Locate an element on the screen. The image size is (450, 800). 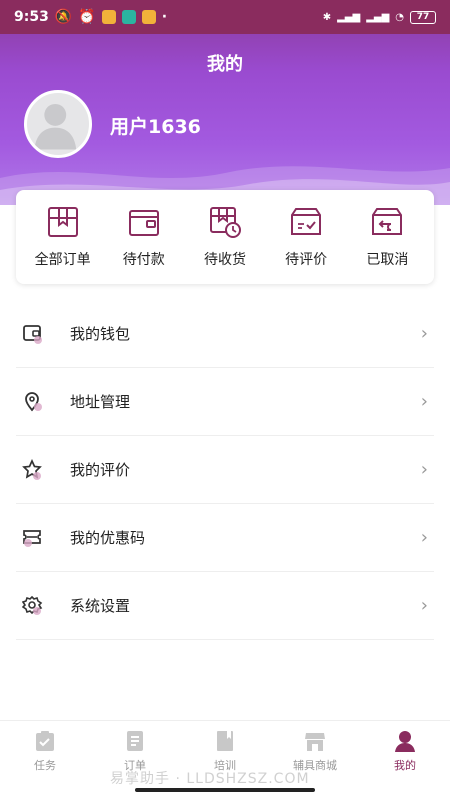
tab-label-profile: 我的 is located at coordinates (405, 765).